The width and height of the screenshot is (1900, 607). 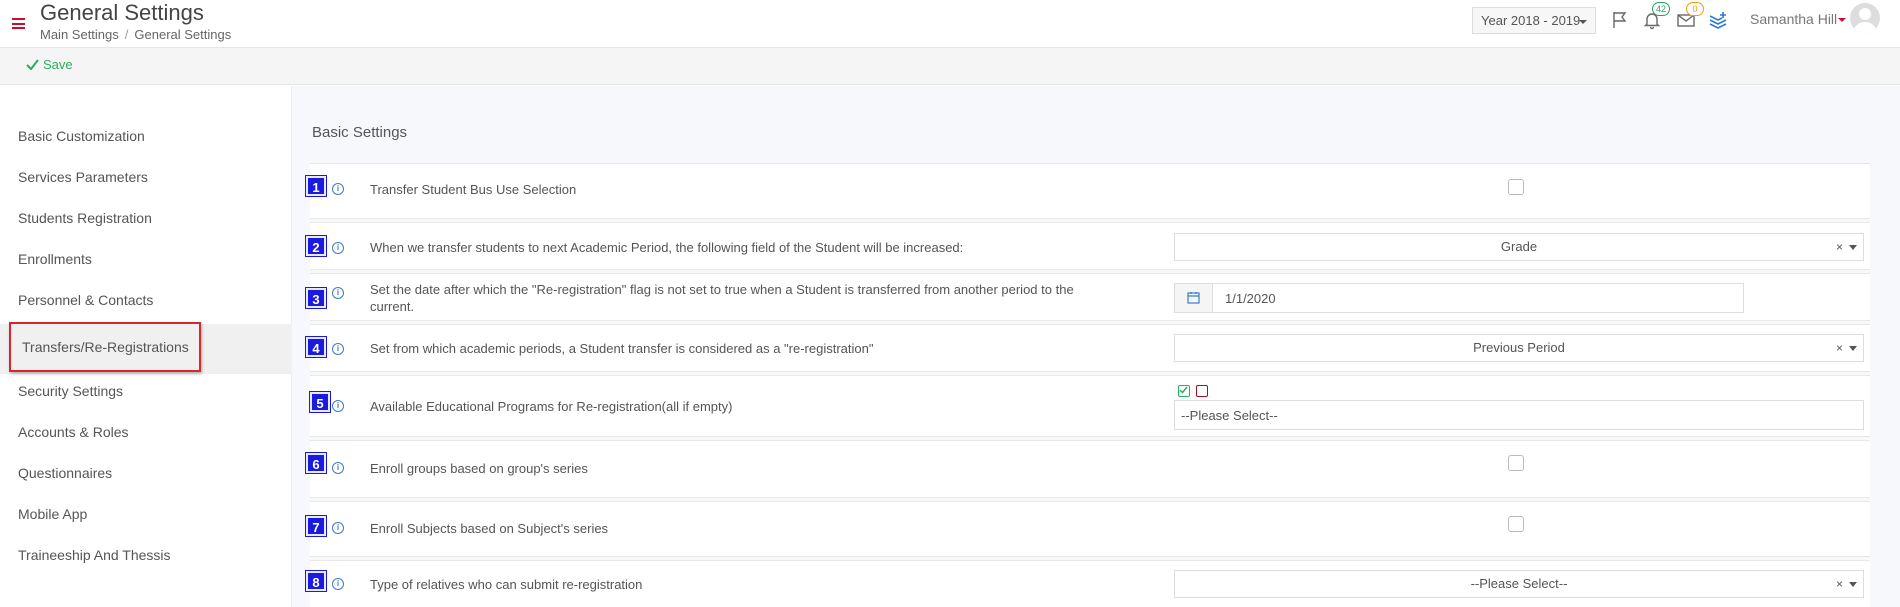 I want to click on sidebar-item-personnel-contacts: Personnel & Contacts, so click(x=146, y=300).